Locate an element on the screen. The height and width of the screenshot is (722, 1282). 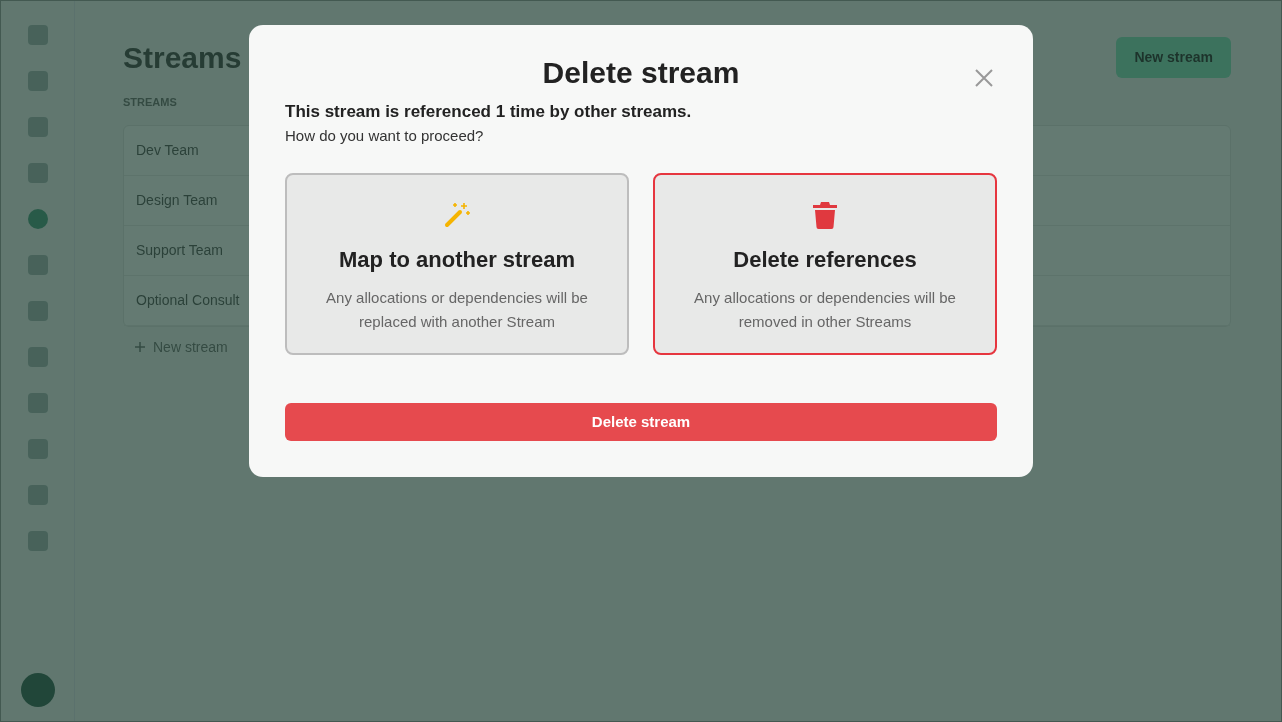
option-description: Any allocations or dependencies will be removed in other Streams is located at coordinates (825, 310).